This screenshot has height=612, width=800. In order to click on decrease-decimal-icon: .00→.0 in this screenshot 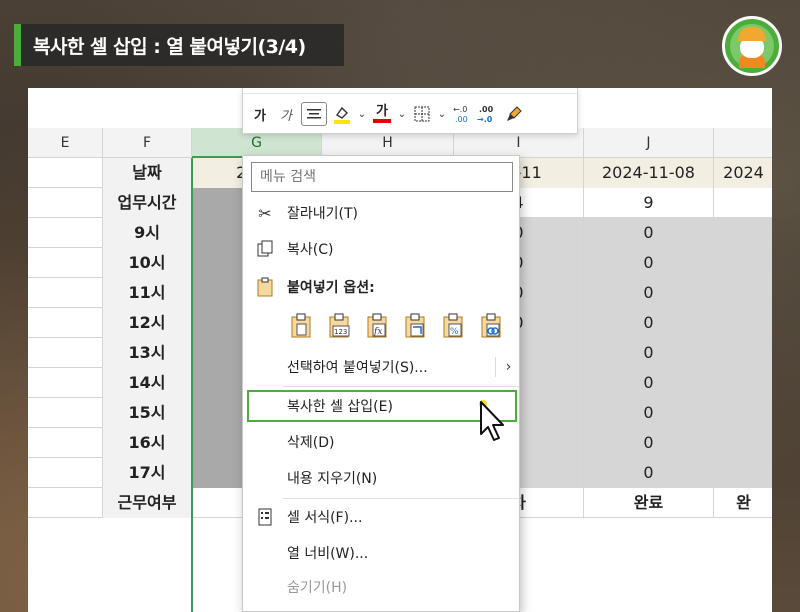, I will do `click(485, 114)`.